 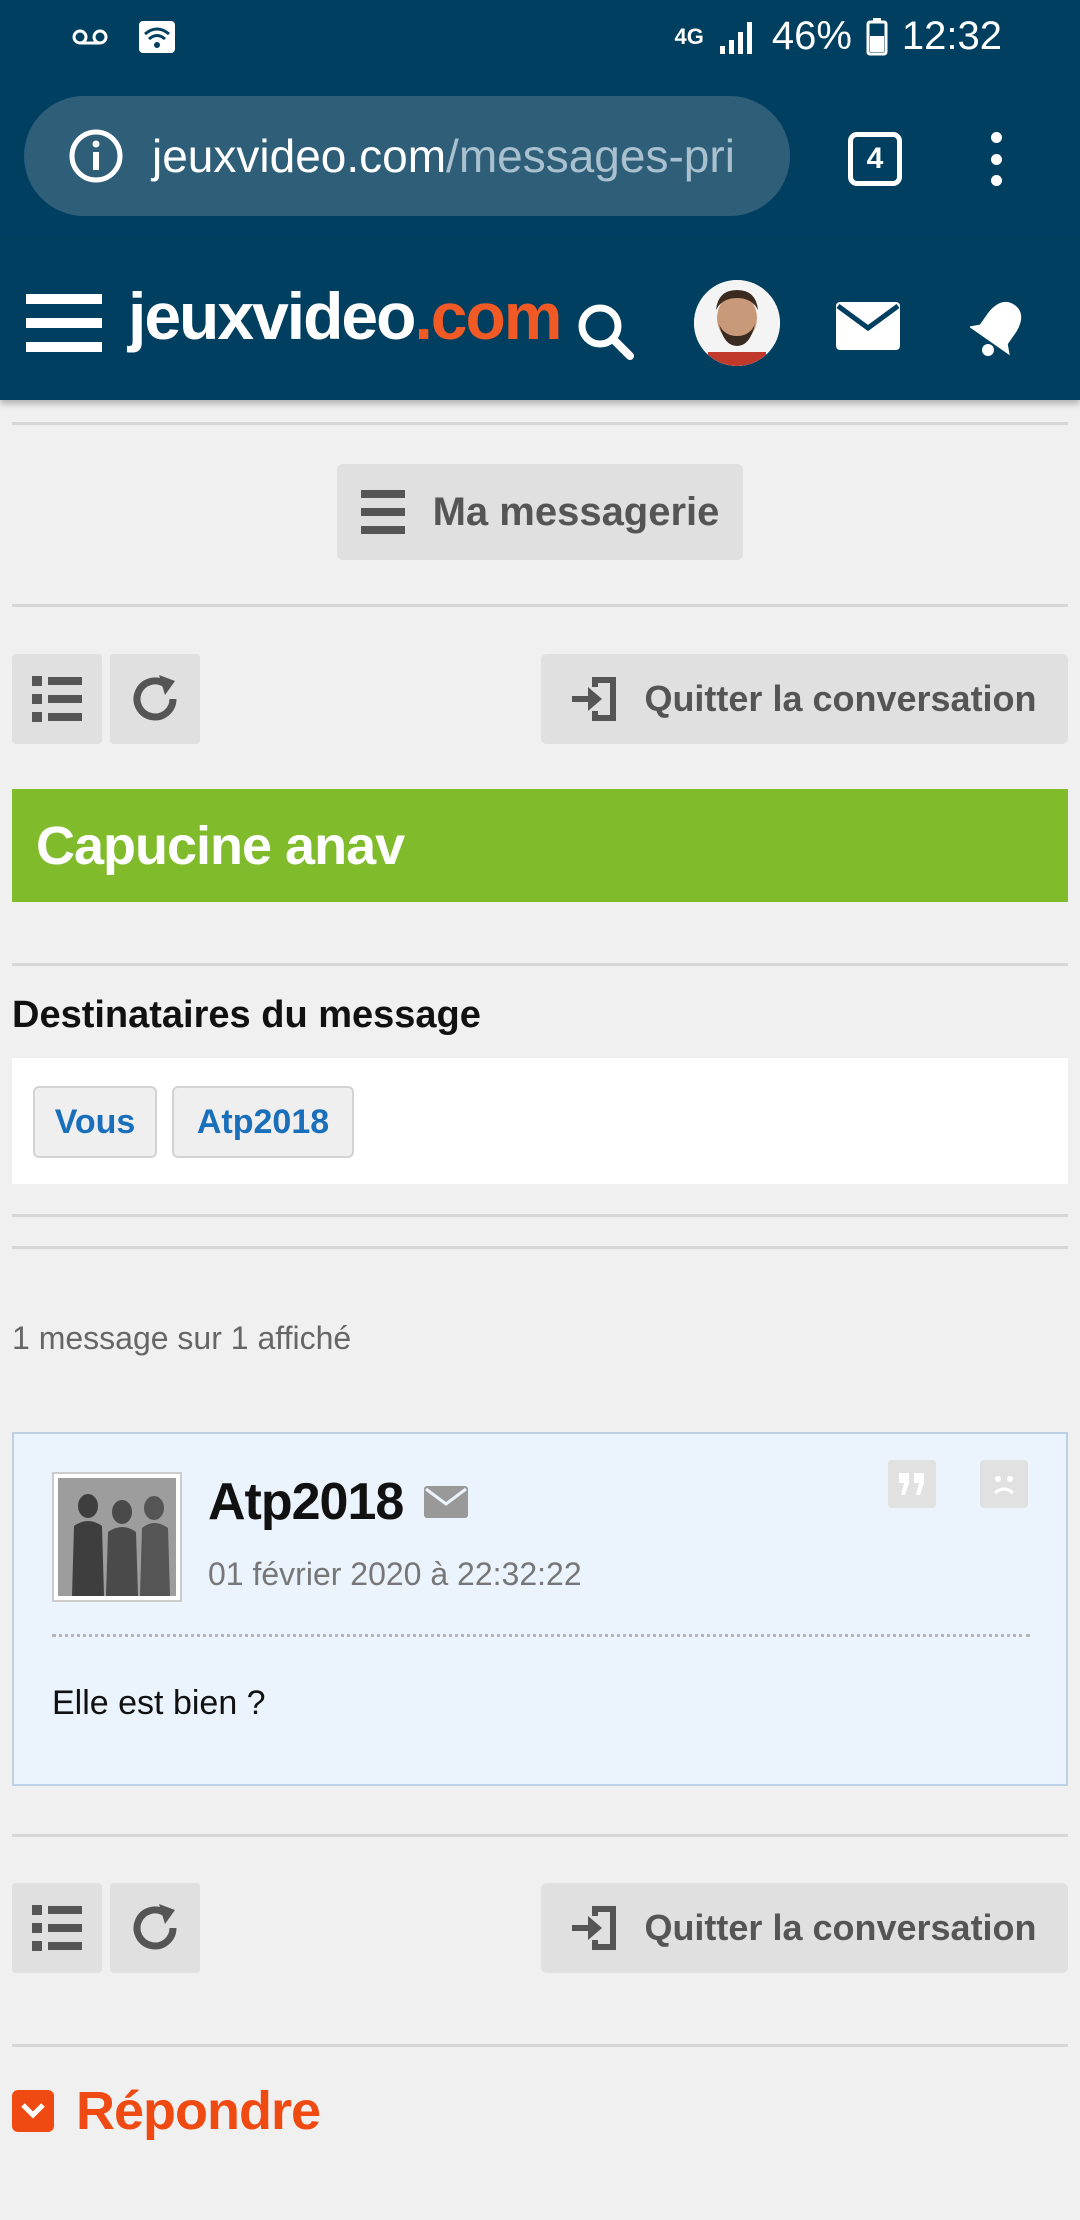 What do you see at coordinates (540, 36) in the screenshot?
I see `status-bar: 4G 46% 12:32` at bounding box center [540, 36].